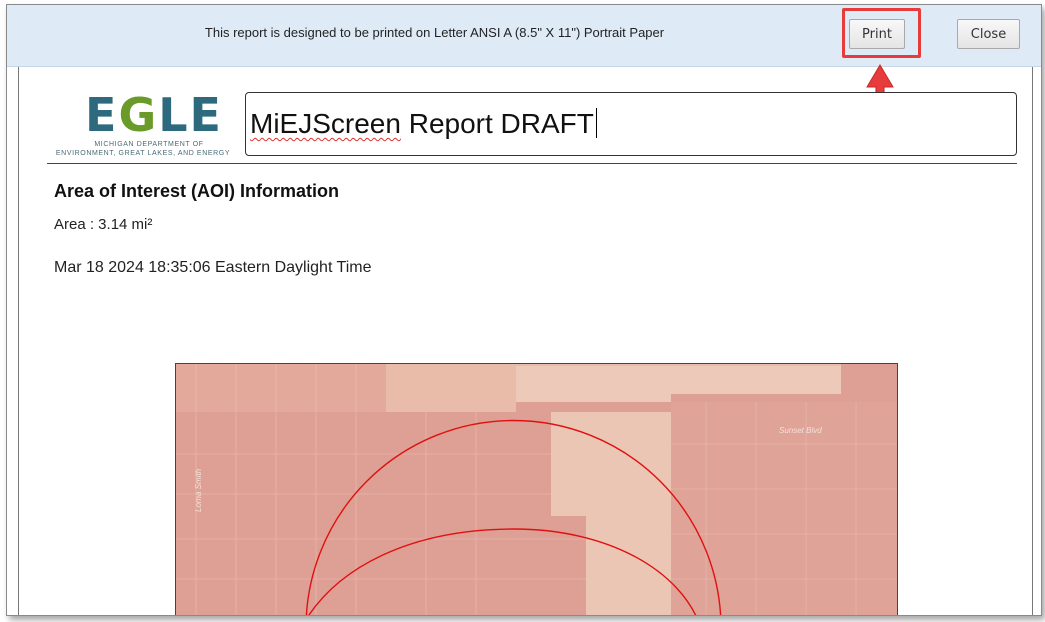  I want to click on report-title-text: MiEJScreen Report DRAFT, so click(423, 124).